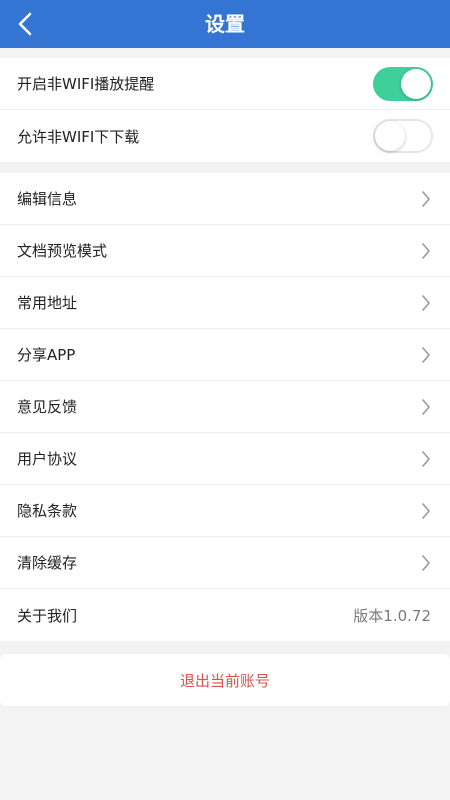 The image size is (450, 800). What do you see at coordinates (46, 355) in the screenshot?
I see `menu-item-label: 分享APP` at bounding box center [46, 355].